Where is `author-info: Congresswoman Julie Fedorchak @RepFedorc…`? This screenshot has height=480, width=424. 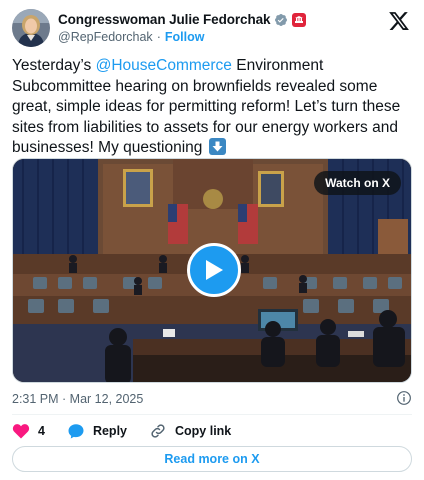
author-info: Congresswoman Julie Fedorchak @RepFedorc… is located at coordinates (182, 28).